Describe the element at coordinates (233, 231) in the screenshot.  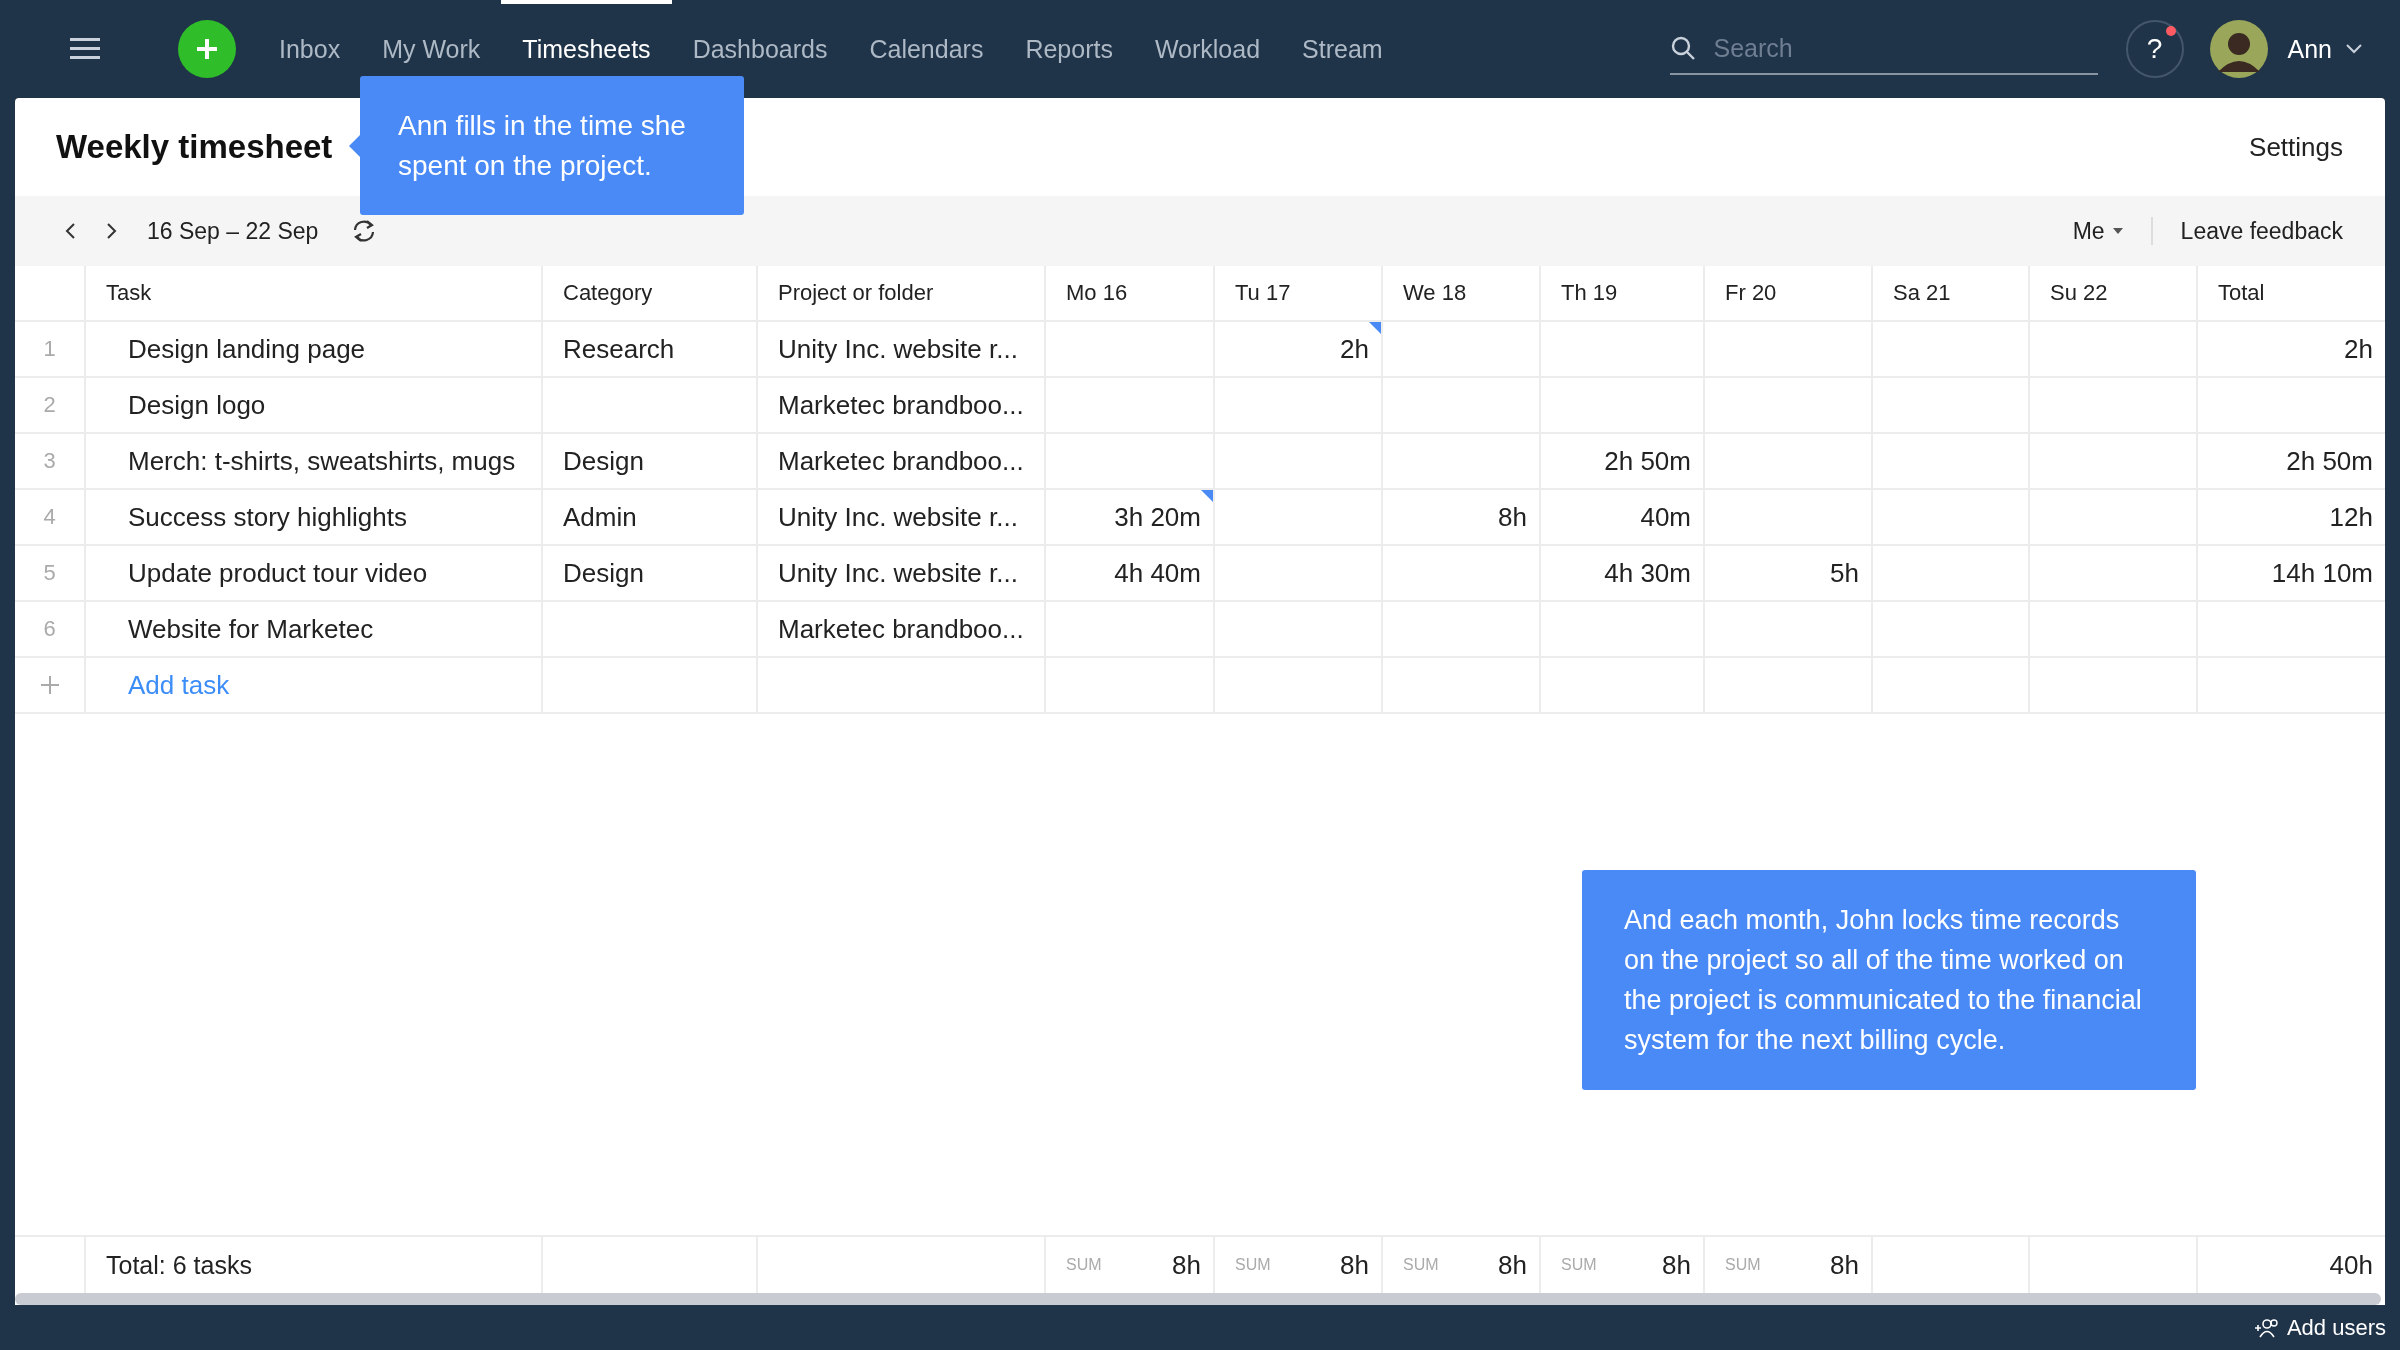
I see `date-range: 16 Sep – 22 Sep` at that location.